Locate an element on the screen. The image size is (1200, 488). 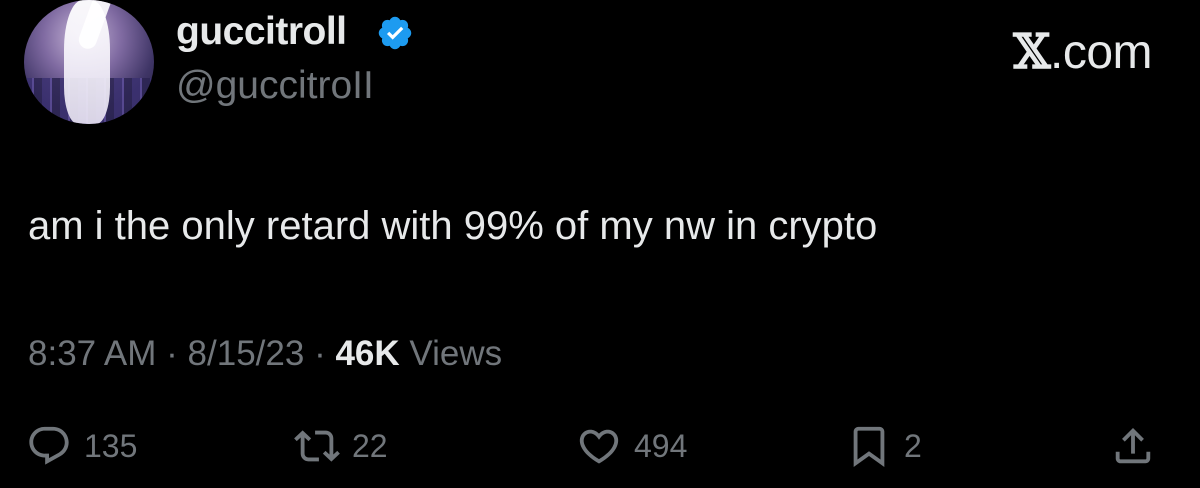
like-button: 494 is located at coordinates (631, 446).